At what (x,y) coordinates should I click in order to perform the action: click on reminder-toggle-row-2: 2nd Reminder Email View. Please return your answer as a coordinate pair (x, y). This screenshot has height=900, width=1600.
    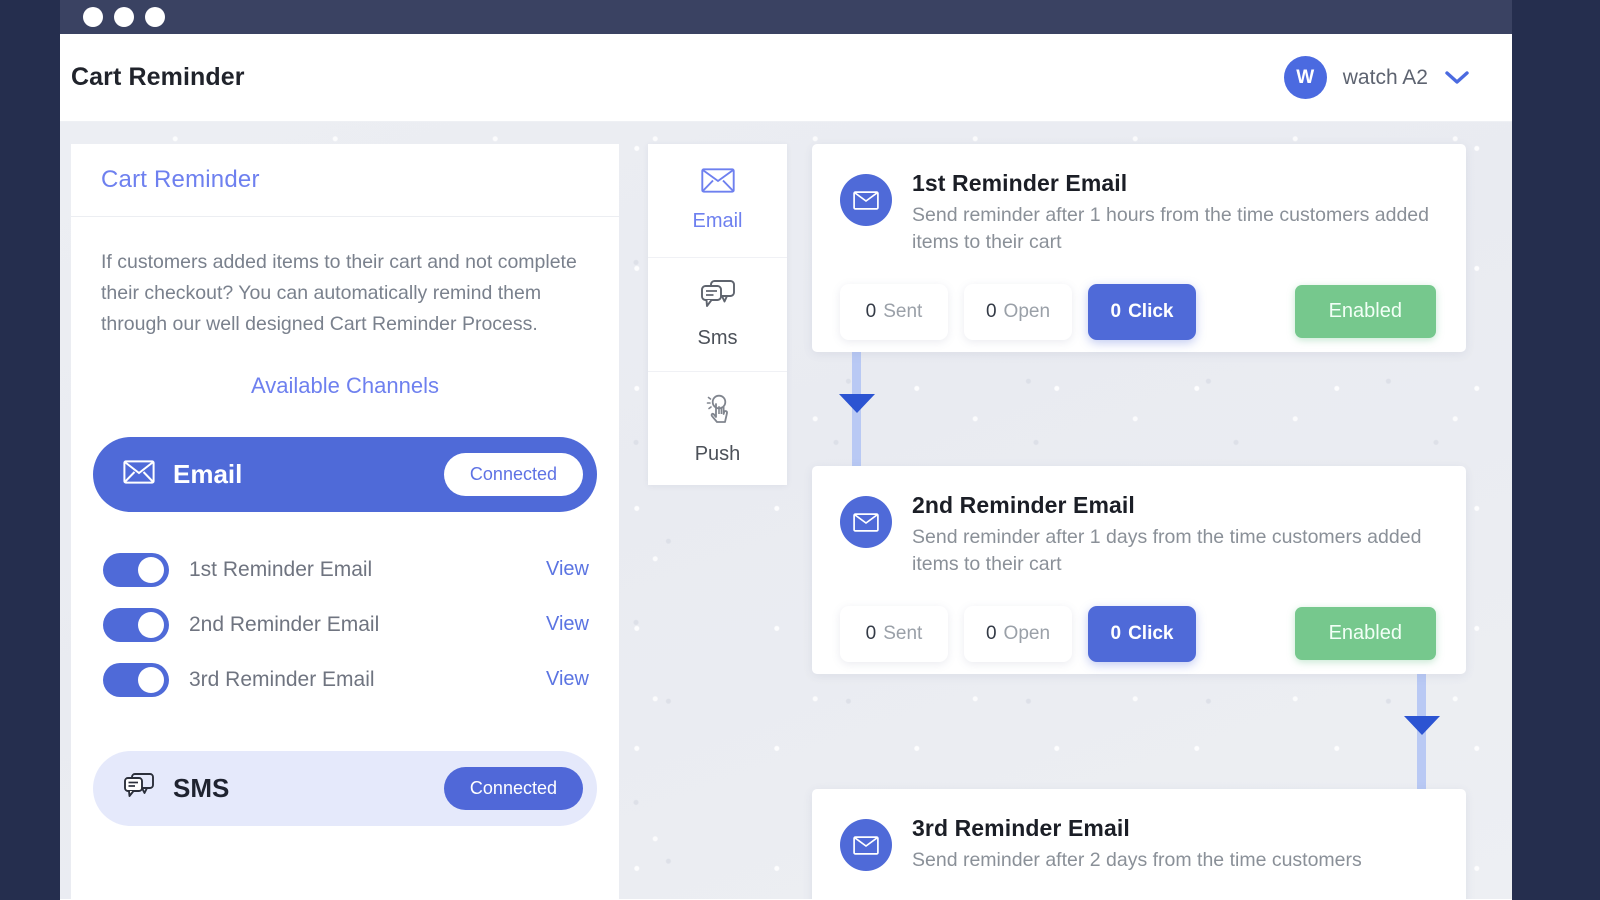
    Looking at the image, I should click on (345, 624).